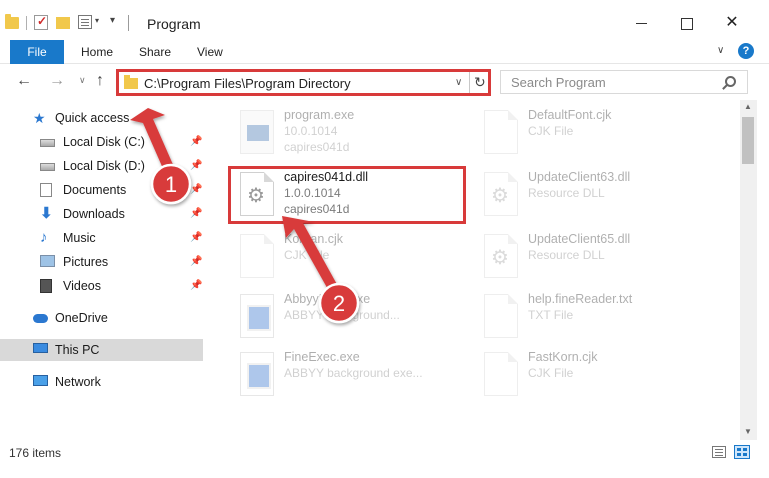 This screenshot has height=478, width=769. I want to click on sidebar-item-downloads: ⬇ Downloads 📌, so click(101, 214).